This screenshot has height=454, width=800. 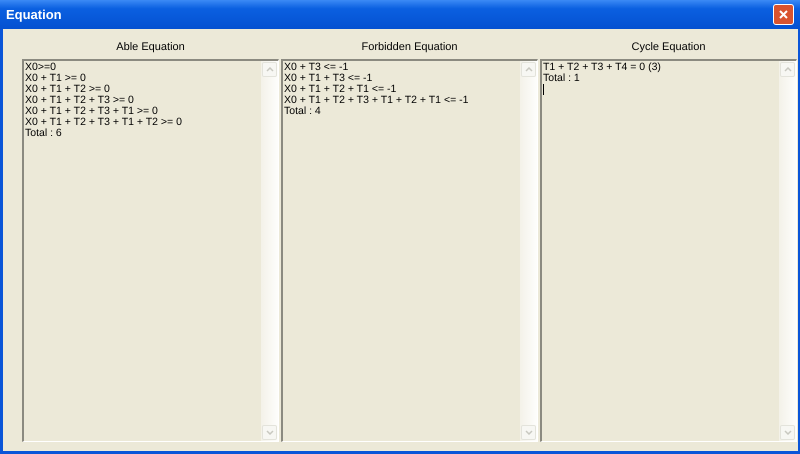 What do you see at coordinates (68, 89) in the screenshot?
I see `equation-line: X0 + T1 + T2 >= 0` at bounding box center [68, 89].